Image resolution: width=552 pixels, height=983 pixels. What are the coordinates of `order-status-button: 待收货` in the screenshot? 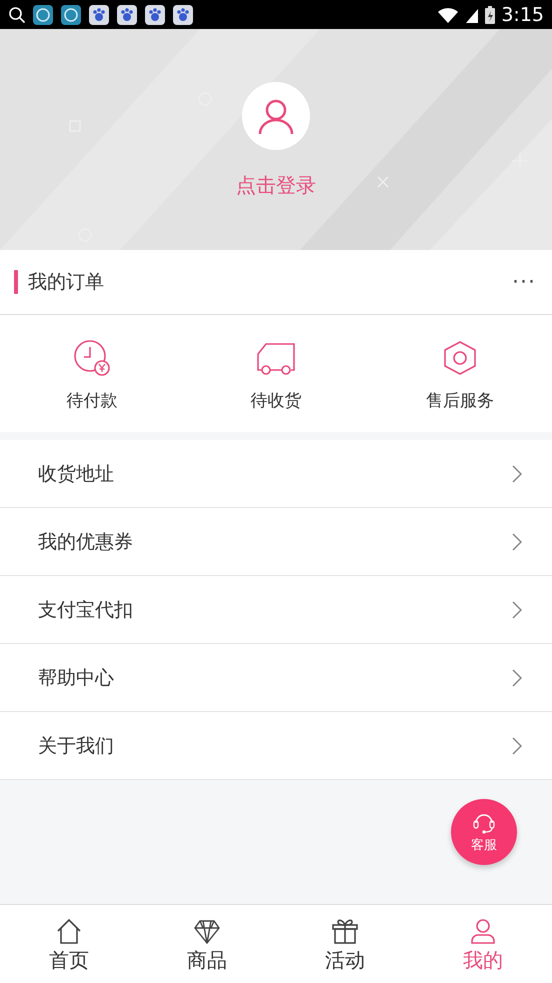 It's located at (276, 373).